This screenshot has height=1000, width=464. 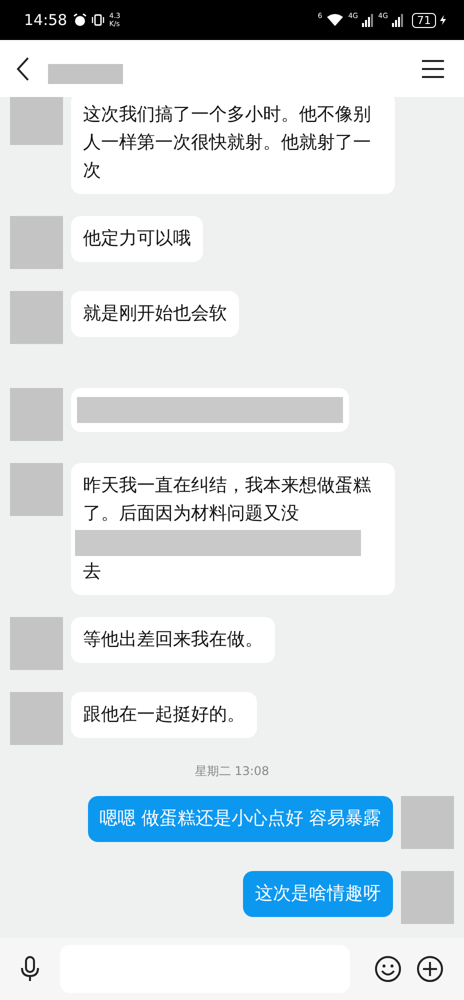 What do you see at coordinates (443, 20) in the screenshot?
I see `charging-icon` at bounding box center [443, 20].